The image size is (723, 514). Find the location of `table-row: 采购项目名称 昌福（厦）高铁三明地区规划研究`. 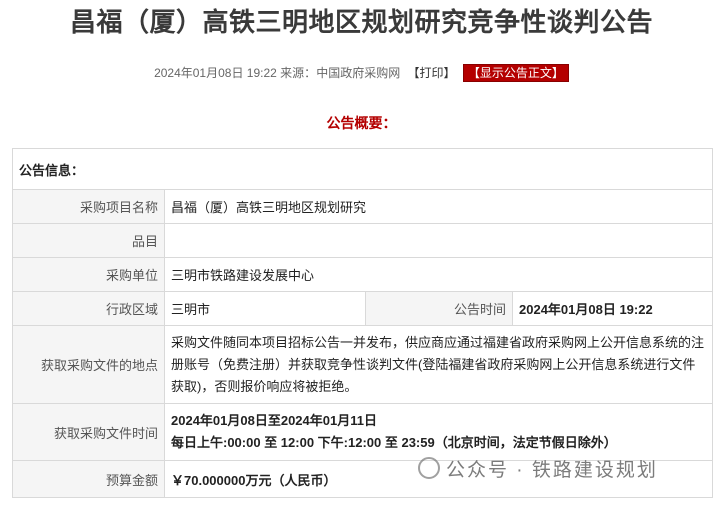

table-row: 采购项目名称 昌福（厦）高铁三明地区规划研究 is located at coordinates (363, 206).